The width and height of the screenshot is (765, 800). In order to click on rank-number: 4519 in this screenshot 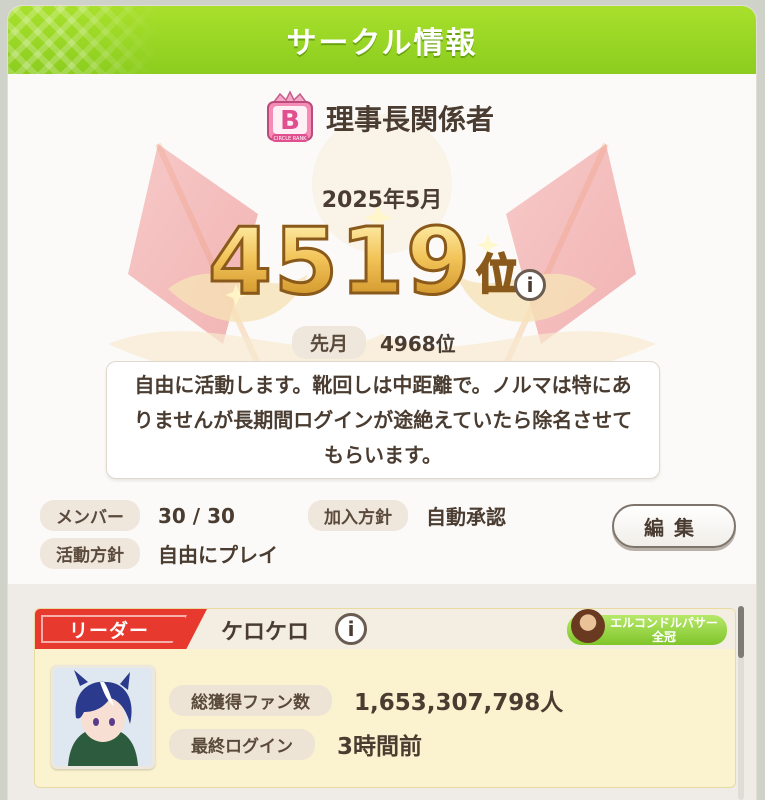, I will do `click(339, 261)`.